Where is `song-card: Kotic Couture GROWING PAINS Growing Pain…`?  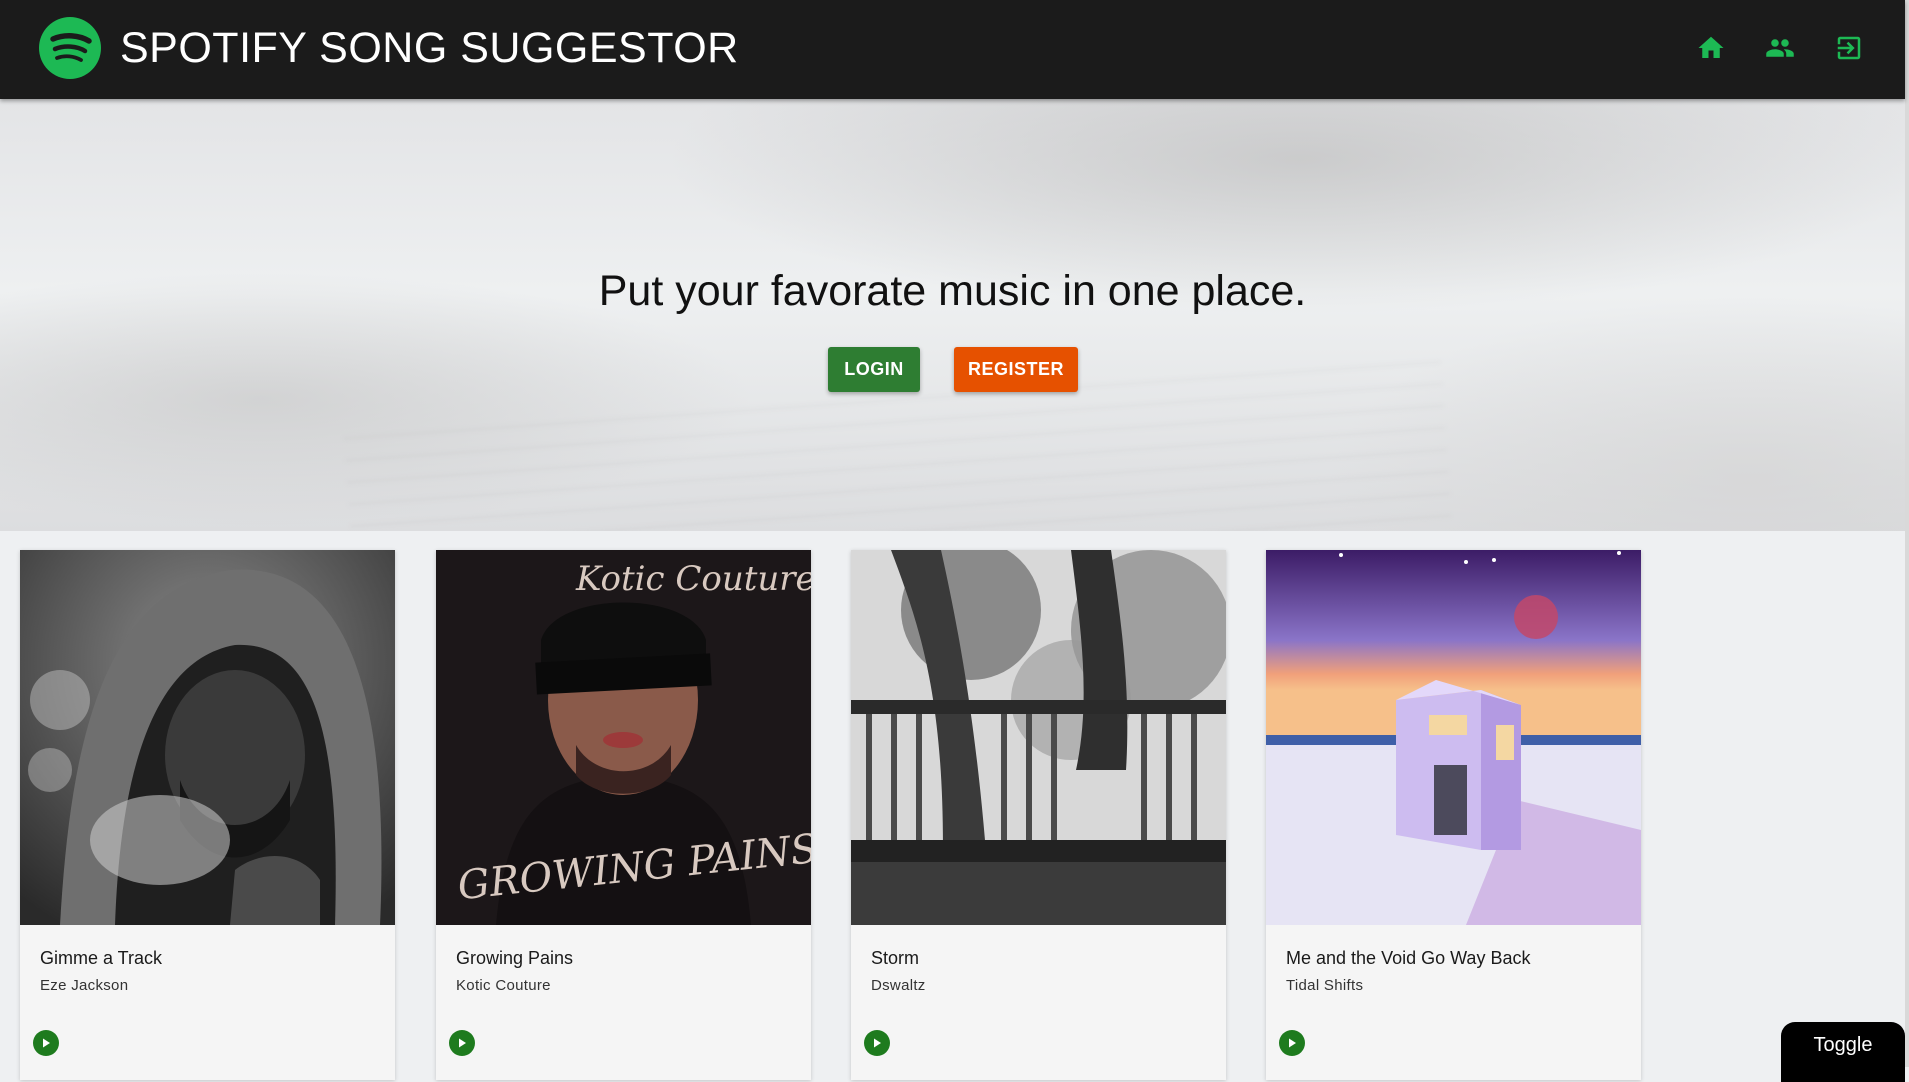 song-card: Kotic Couture GROWING PAINS Growing Pain… is located at coordinates (623, 815).